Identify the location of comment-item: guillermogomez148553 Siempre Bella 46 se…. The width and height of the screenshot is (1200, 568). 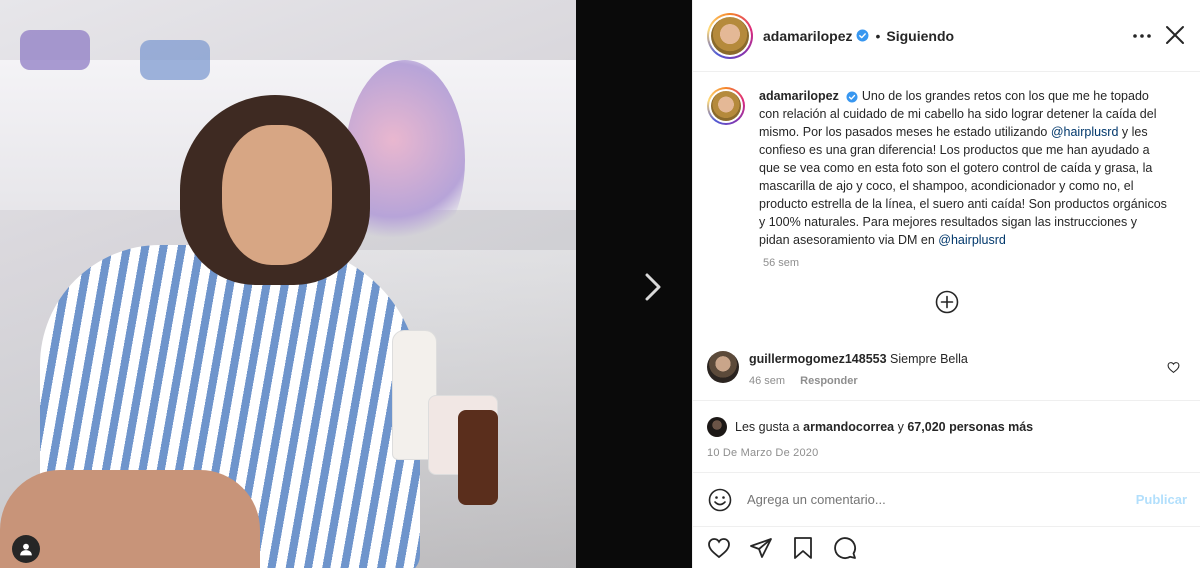
(947, 370).